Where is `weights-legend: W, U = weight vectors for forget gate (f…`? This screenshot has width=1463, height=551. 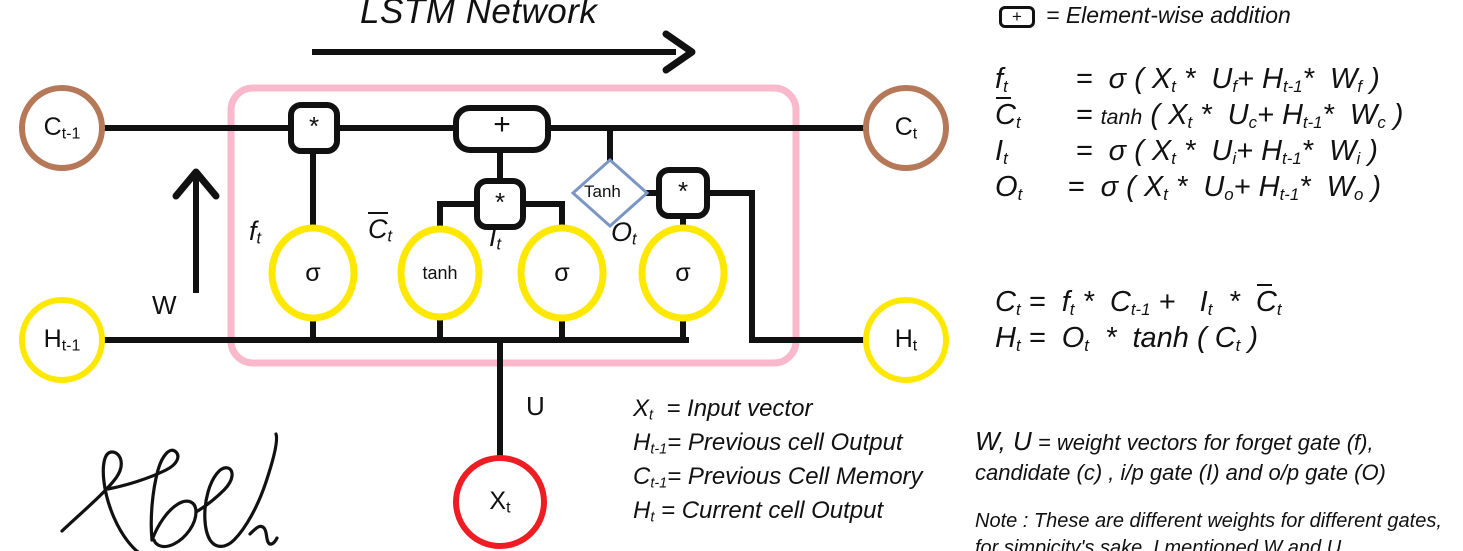 weights-legend: W, U = weight vectors for forget gate (f… is located at coordinates (1215, 456).